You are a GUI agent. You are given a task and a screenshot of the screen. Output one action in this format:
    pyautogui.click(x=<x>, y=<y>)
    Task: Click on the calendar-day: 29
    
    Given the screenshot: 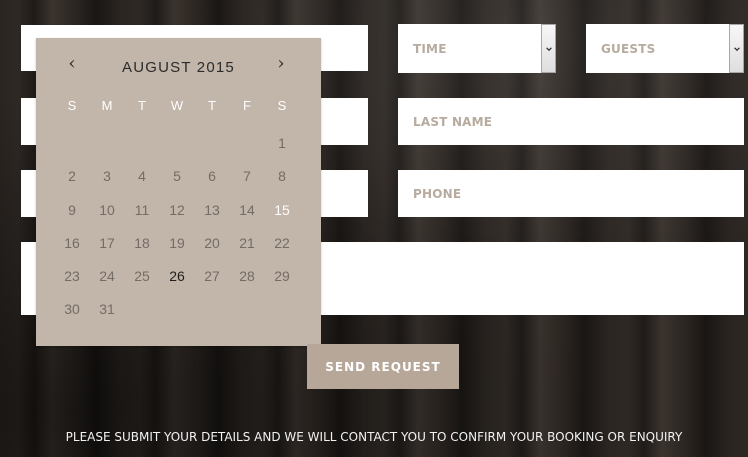 What is the action you would take?
    pyautogui.click(x=282, y=276)
    